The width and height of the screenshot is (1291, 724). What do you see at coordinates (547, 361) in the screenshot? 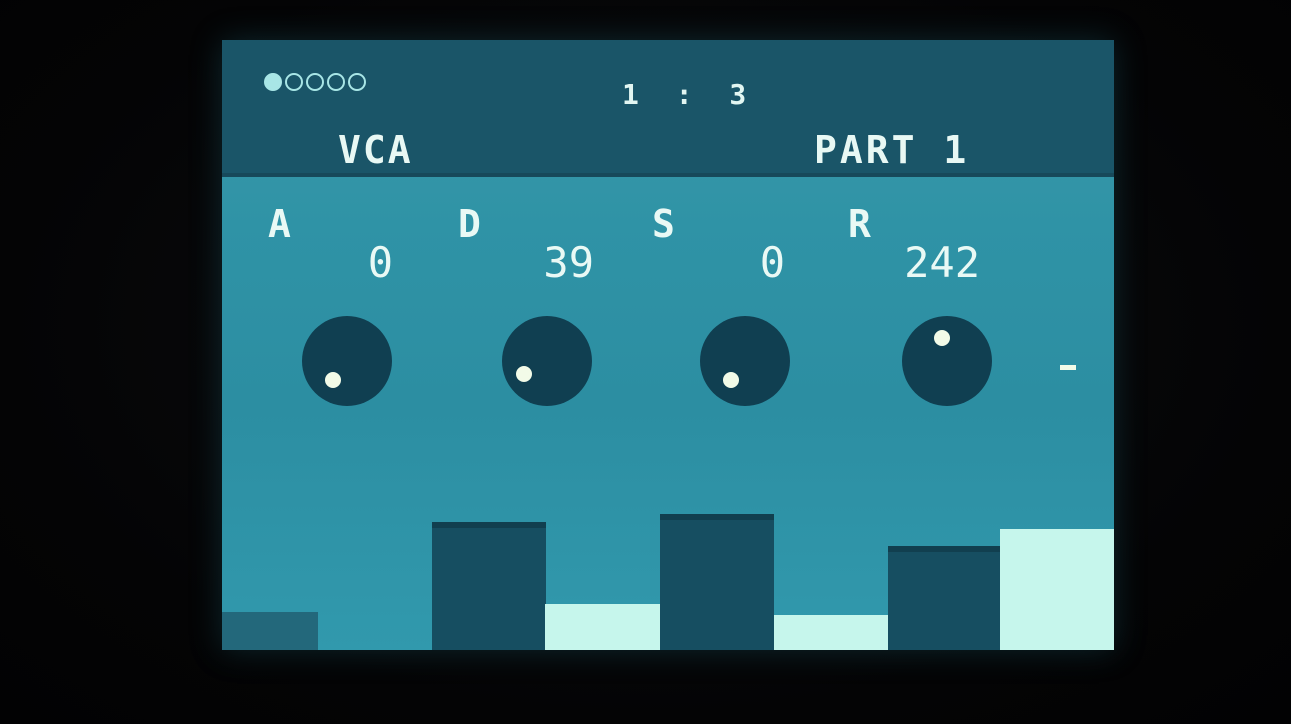
I see `decay-knob` at bounding box center [547, 361].